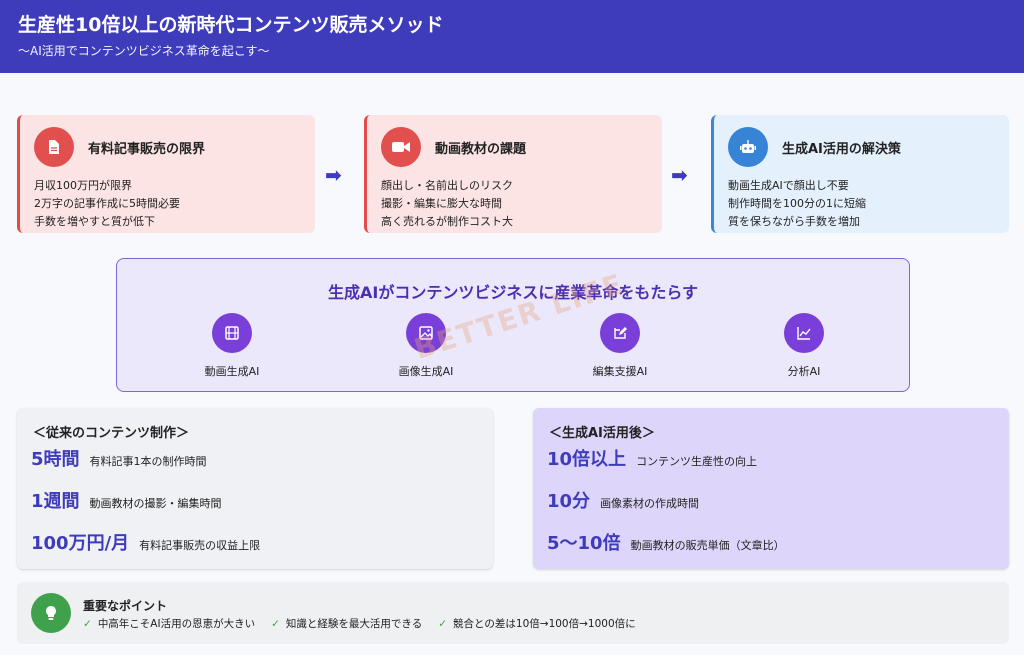 Image resolution: width=1024 pixels, height=655 pixels. I want to click on stat-desc: 動画教材の販売単価（文章比）, so click(707, 545).